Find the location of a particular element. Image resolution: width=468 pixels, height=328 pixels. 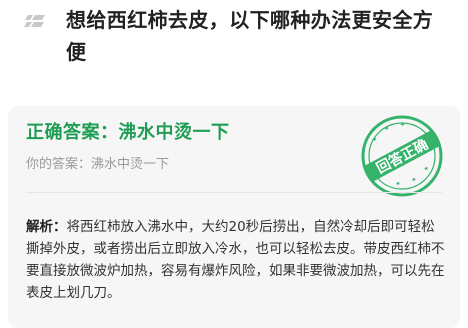

question-text: 想给西红柿去皮，以下哪种办法更安全方便 is located at coordinates (250, 36).